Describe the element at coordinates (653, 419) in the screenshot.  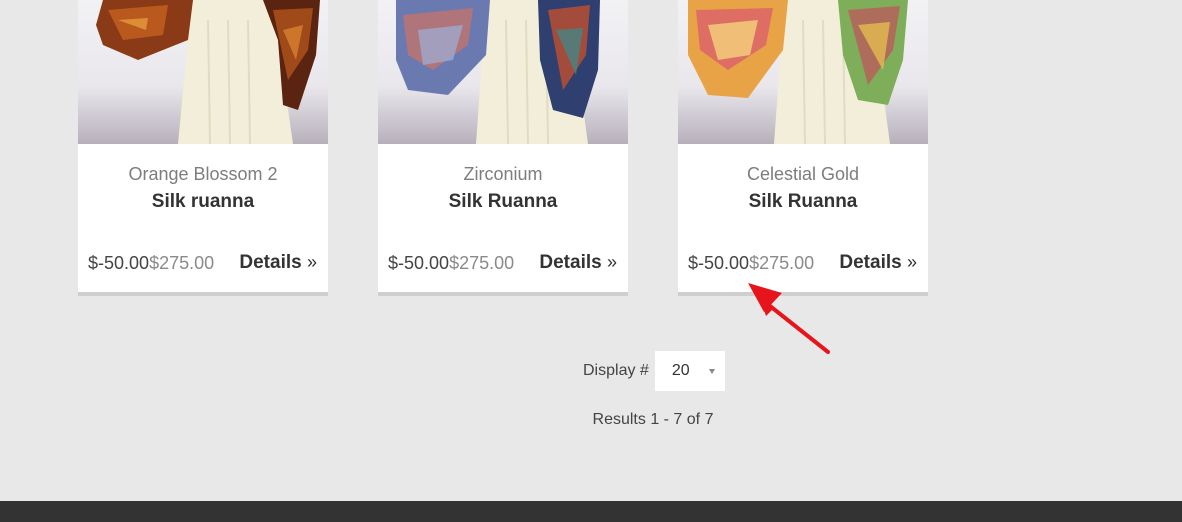
I see `results-count: Results 1 - 7 of 7` at that location.